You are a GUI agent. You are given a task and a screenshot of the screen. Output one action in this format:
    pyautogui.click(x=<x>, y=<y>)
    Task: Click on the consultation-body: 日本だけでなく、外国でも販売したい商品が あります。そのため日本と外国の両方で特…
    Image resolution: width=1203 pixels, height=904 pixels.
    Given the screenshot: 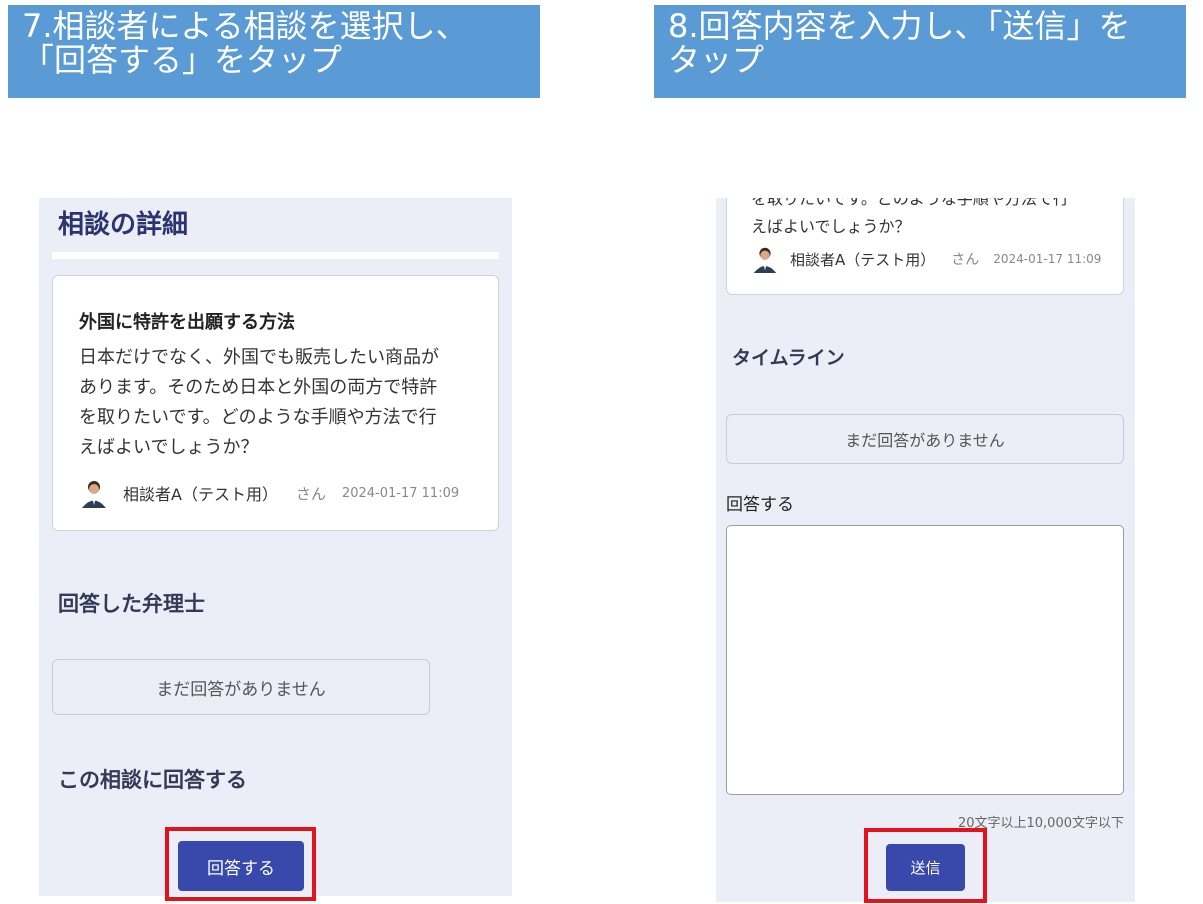 What is the action you would take?
    pyautogui.click(x=284, y=403)
    